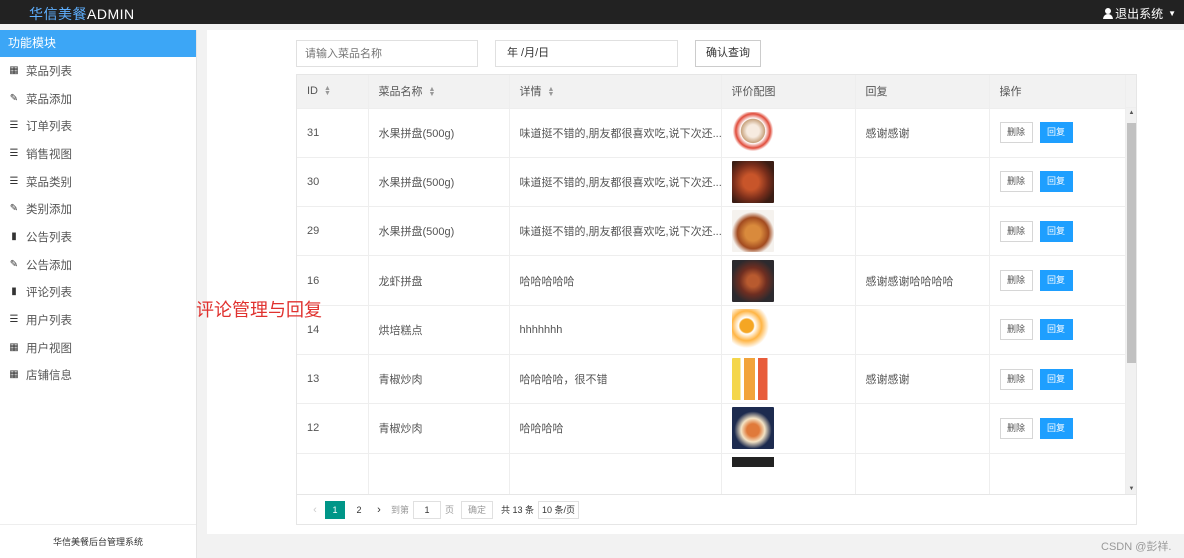 The height and width of the screenshot is (558, 1184). I want to click on sidebar-item-dish-list: ▦ 菜品列表, so click(98, 71).